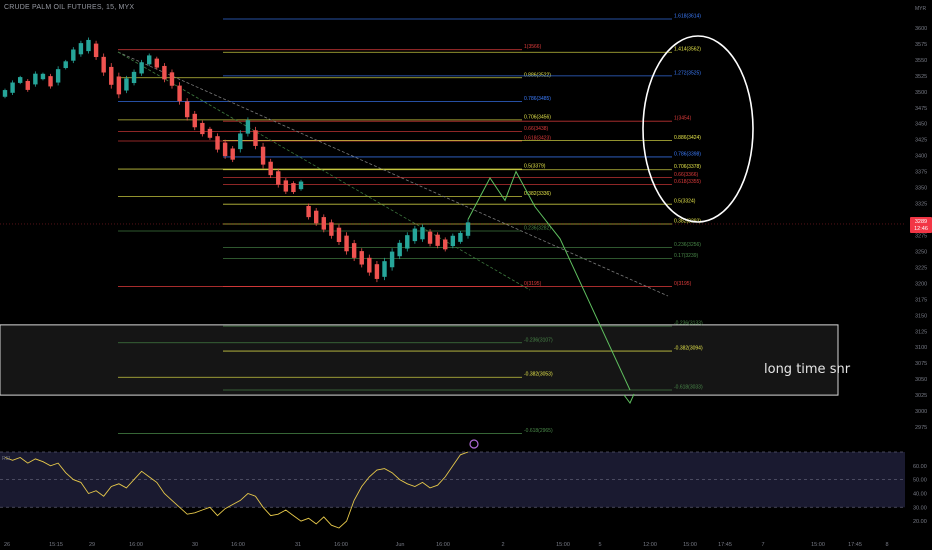 The height and width of the screenshot is (550, 932). What do you see at coordinates (536, 129) in the screenshot?
I see `fib-left-label: 0.66(3438)` at bounding box center [536, 129].